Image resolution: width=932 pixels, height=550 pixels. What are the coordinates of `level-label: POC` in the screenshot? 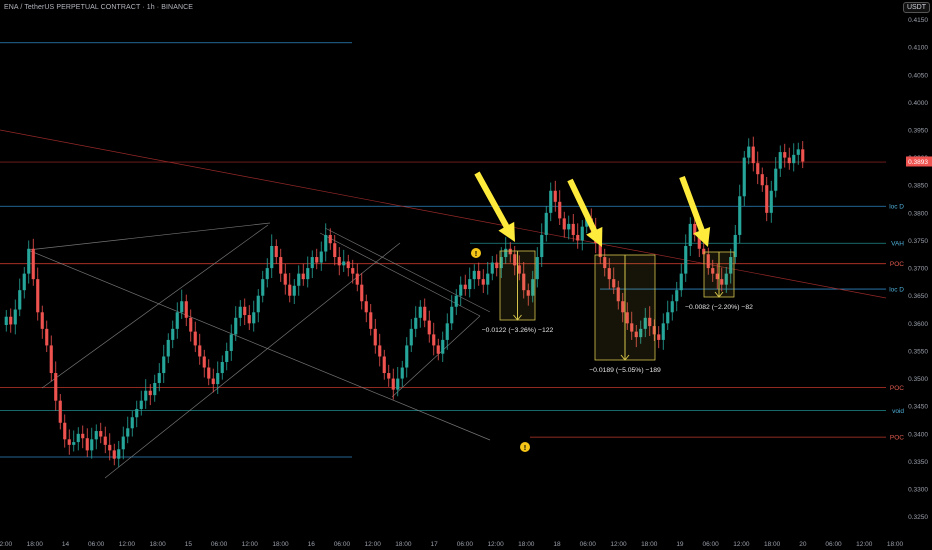 It's located at (897, 438).